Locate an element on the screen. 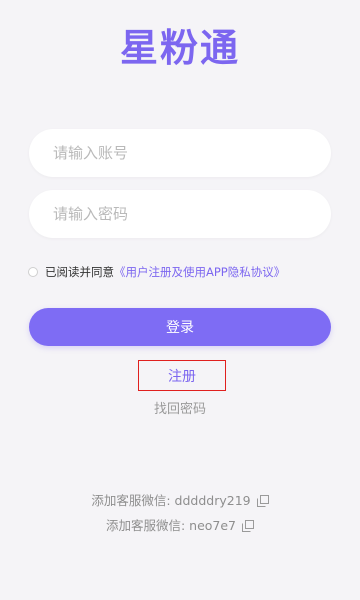 The height and width of the screenshot is (600, 360). app-logo: 星粉通 is located at coordinates (179, 47).